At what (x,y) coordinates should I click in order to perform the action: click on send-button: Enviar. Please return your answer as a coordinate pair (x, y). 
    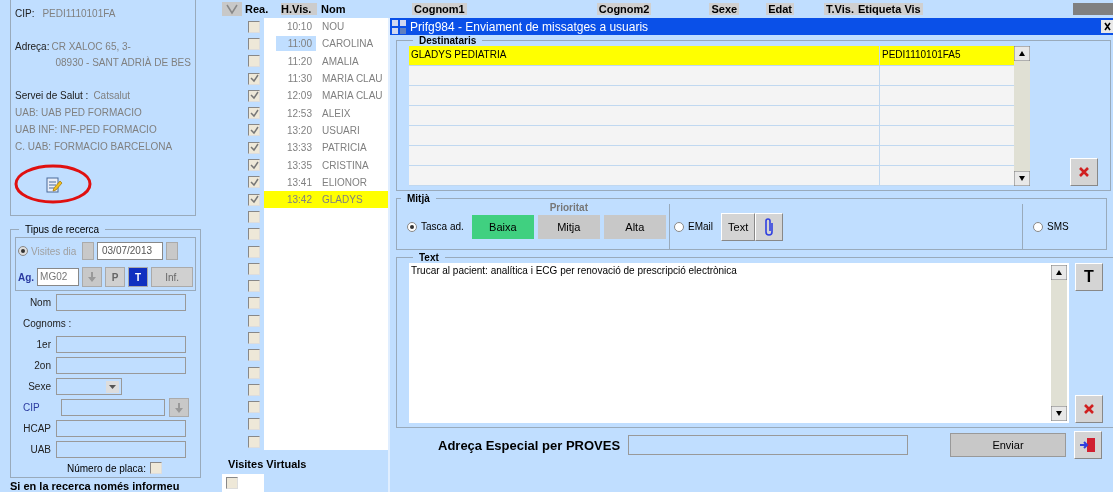
    Looking at the image, I should click on (1008, 445).